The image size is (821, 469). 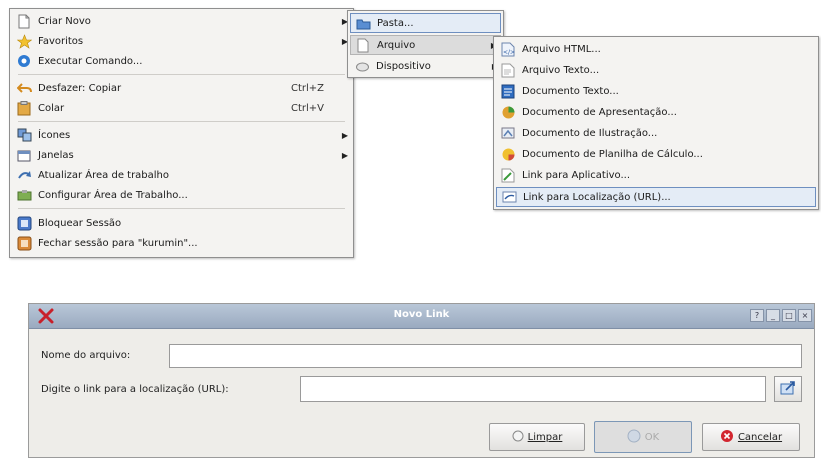 What do you see at coordinates (64, 21) in the screenshot?
I see `menu-item-label: Criar Novo` at bounding box center [64, 21].